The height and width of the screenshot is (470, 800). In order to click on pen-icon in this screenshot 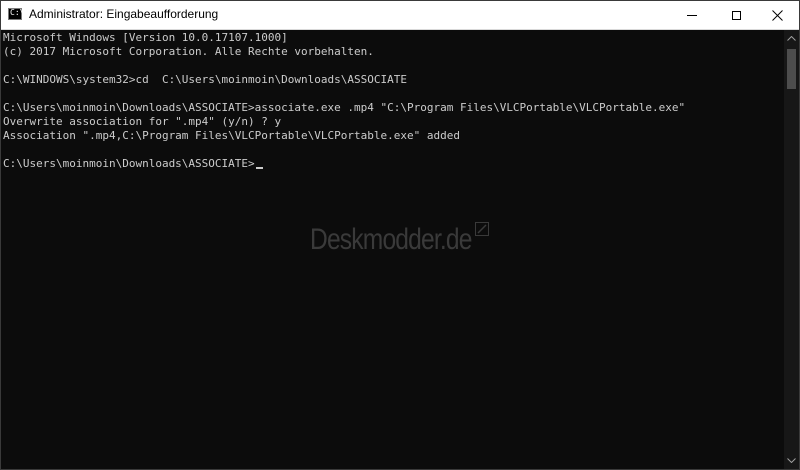, I will do `click(482, 229)`.